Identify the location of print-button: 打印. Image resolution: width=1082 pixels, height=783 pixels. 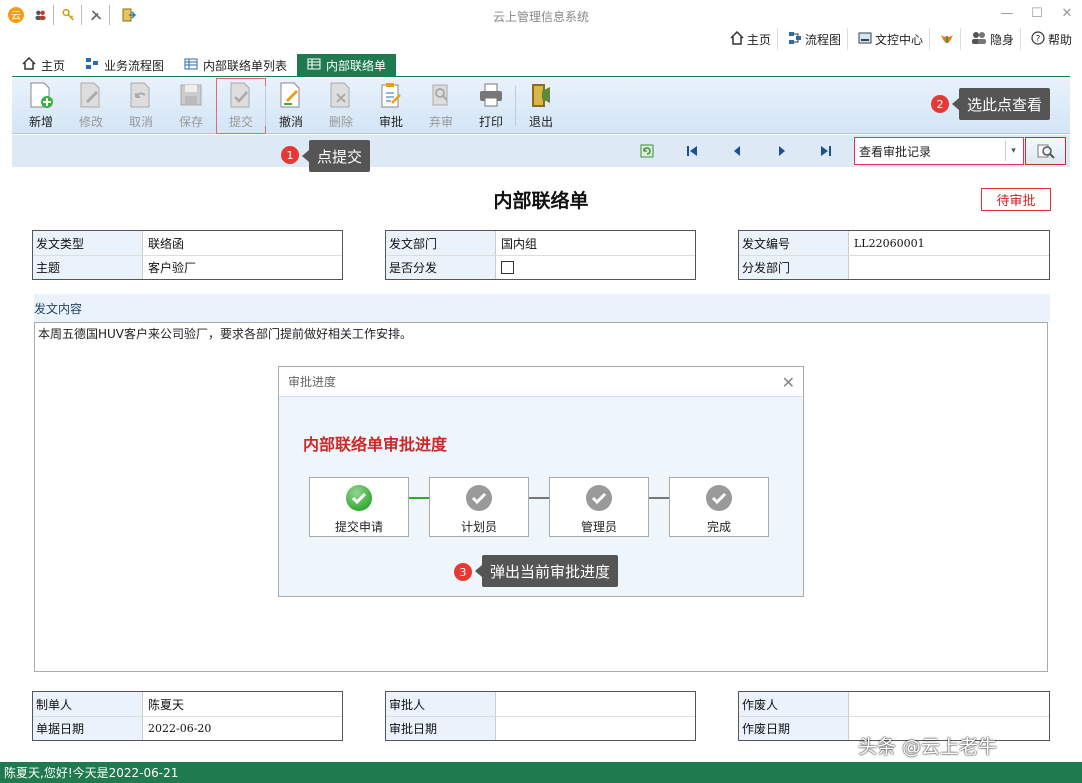
(491, 106).